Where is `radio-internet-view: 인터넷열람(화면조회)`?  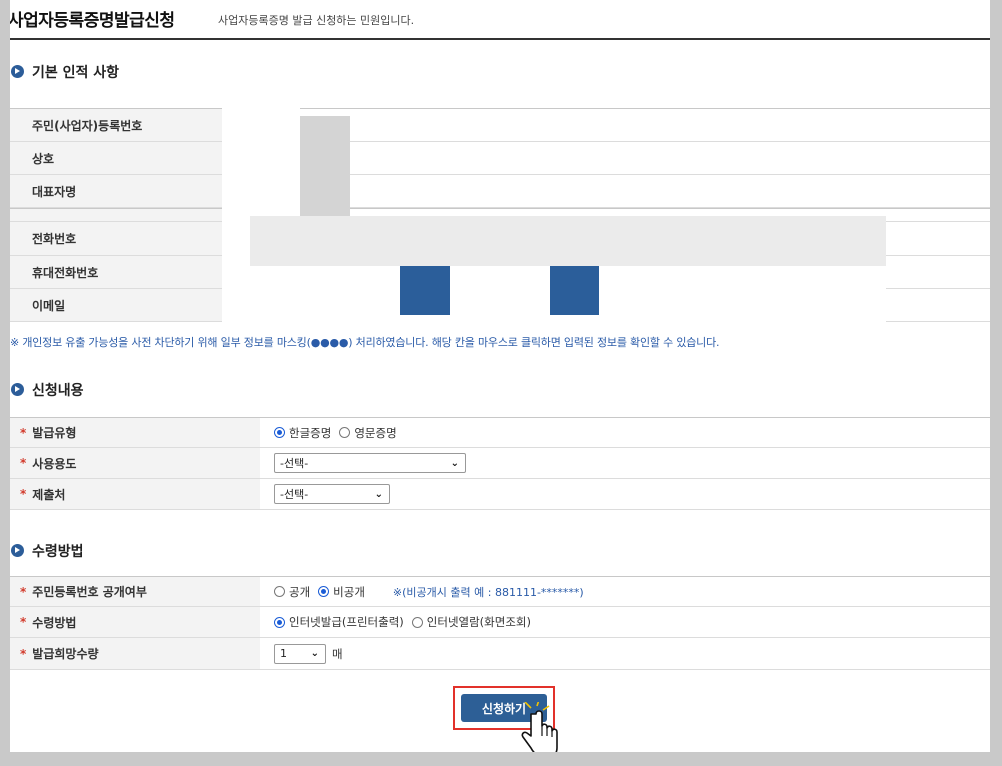
radio-internet-view: 인터넷열람(화면조회) is located at coordinates (471, 622).